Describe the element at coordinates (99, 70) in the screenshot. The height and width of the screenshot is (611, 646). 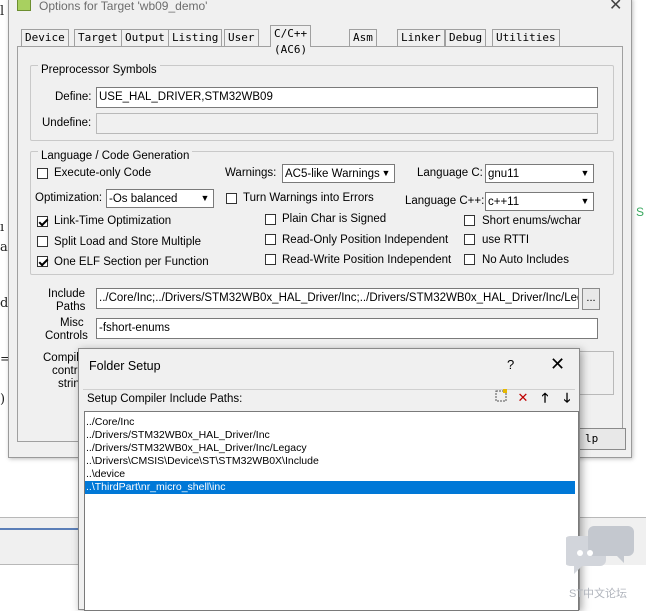
I see `group-title: Preprocessor Symbols` at that location.